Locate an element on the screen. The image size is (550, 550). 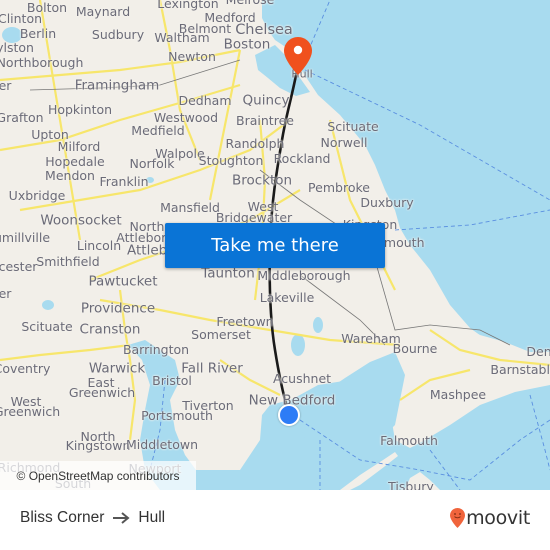
place-label: Chelsea is located at coordinates (264, 29).